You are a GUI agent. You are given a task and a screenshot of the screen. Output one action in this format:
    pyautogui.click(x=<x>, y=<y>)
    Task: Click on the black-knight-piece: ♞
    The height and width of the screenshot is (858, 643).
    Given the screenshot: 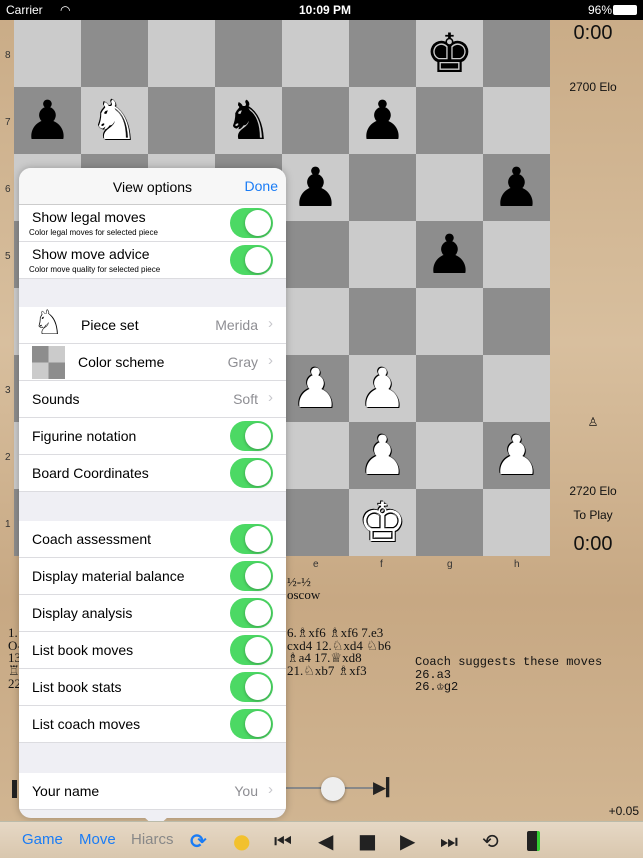 What is the action you would take?
    pyautogui.click(x=248, y=120)
    